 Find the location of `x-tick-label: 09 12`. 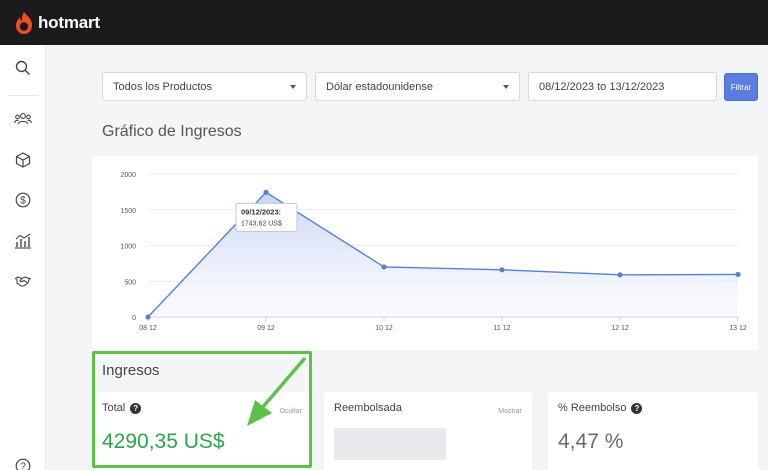

x-tick-label: 09 12 is located at coordinates (266, 328).